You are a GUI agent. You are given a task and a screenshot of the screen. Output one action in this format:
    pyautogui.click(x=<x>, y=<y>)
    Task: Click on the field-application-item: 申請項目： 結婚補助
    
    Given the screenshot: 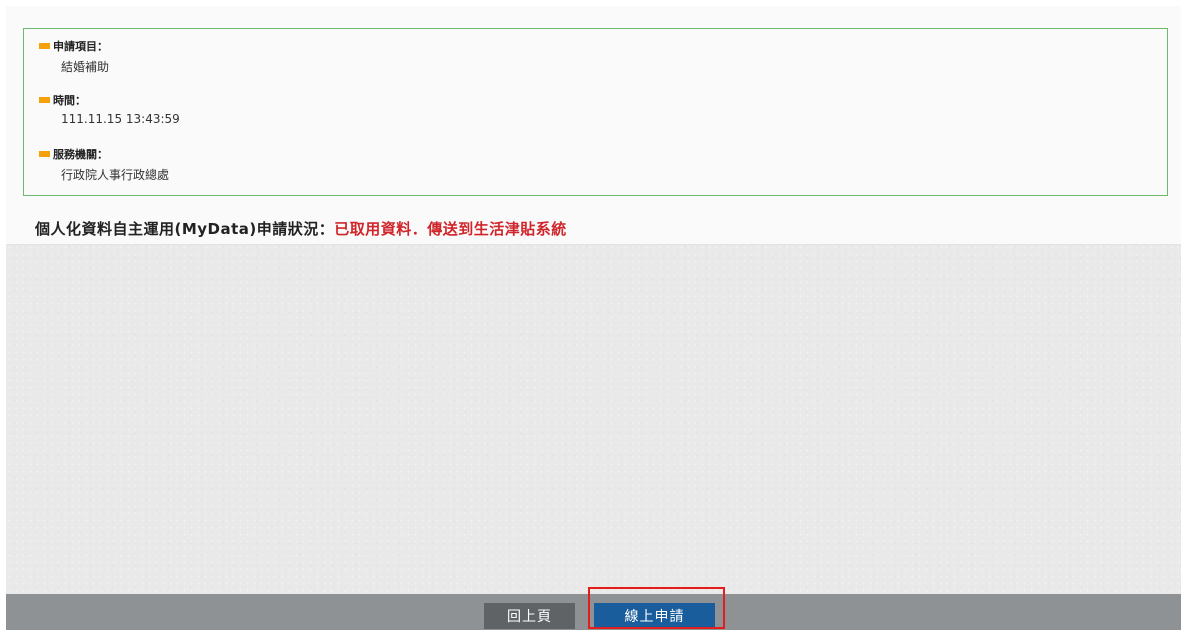 What is the action you would take?
    pyautogui.click(x=74, y=56)
    